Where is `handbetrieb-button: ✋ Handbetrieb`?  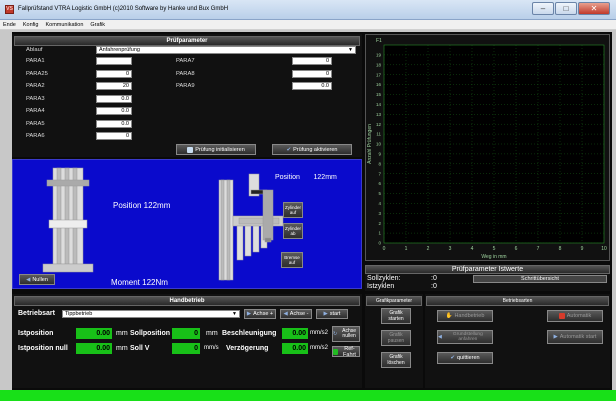 handbetrieb-button: ✋ Handbetrieb is located at coordinates (465, 316).